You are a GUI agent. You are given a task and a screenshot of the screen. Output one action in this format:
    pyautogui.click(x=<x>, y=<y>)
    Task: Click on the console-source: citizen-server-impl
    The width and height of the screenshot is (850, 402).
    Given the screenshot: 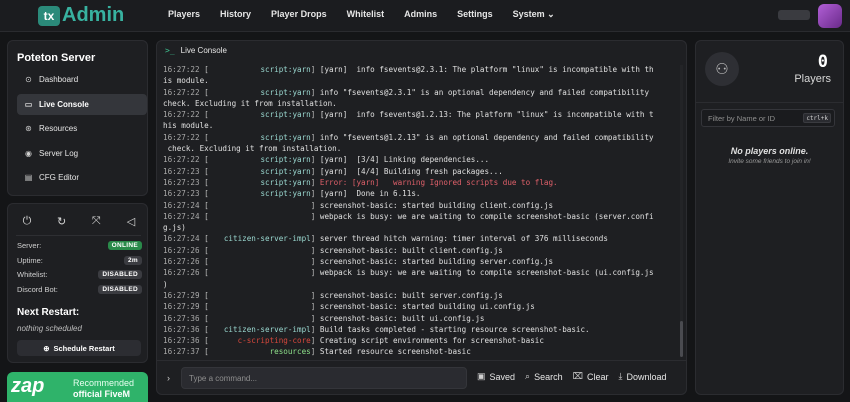 What is the action you would take?
    pyautogui.click(x=267, y=329)
    